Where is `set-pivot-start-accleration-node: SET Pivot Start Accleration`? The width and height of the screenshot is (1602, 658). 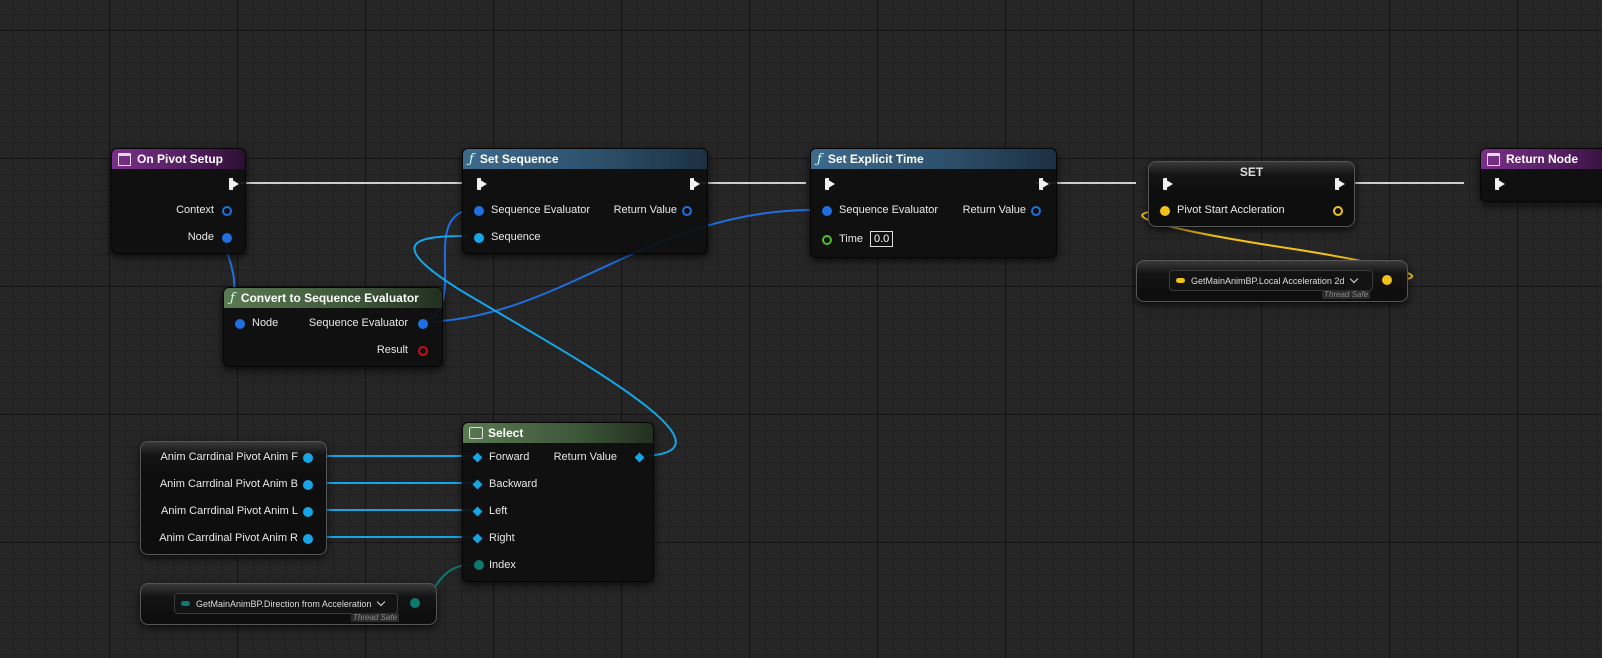
set-pivot-start-accleration-node: SET Pivot Start Accleration is located at coordinates (1251, 194).